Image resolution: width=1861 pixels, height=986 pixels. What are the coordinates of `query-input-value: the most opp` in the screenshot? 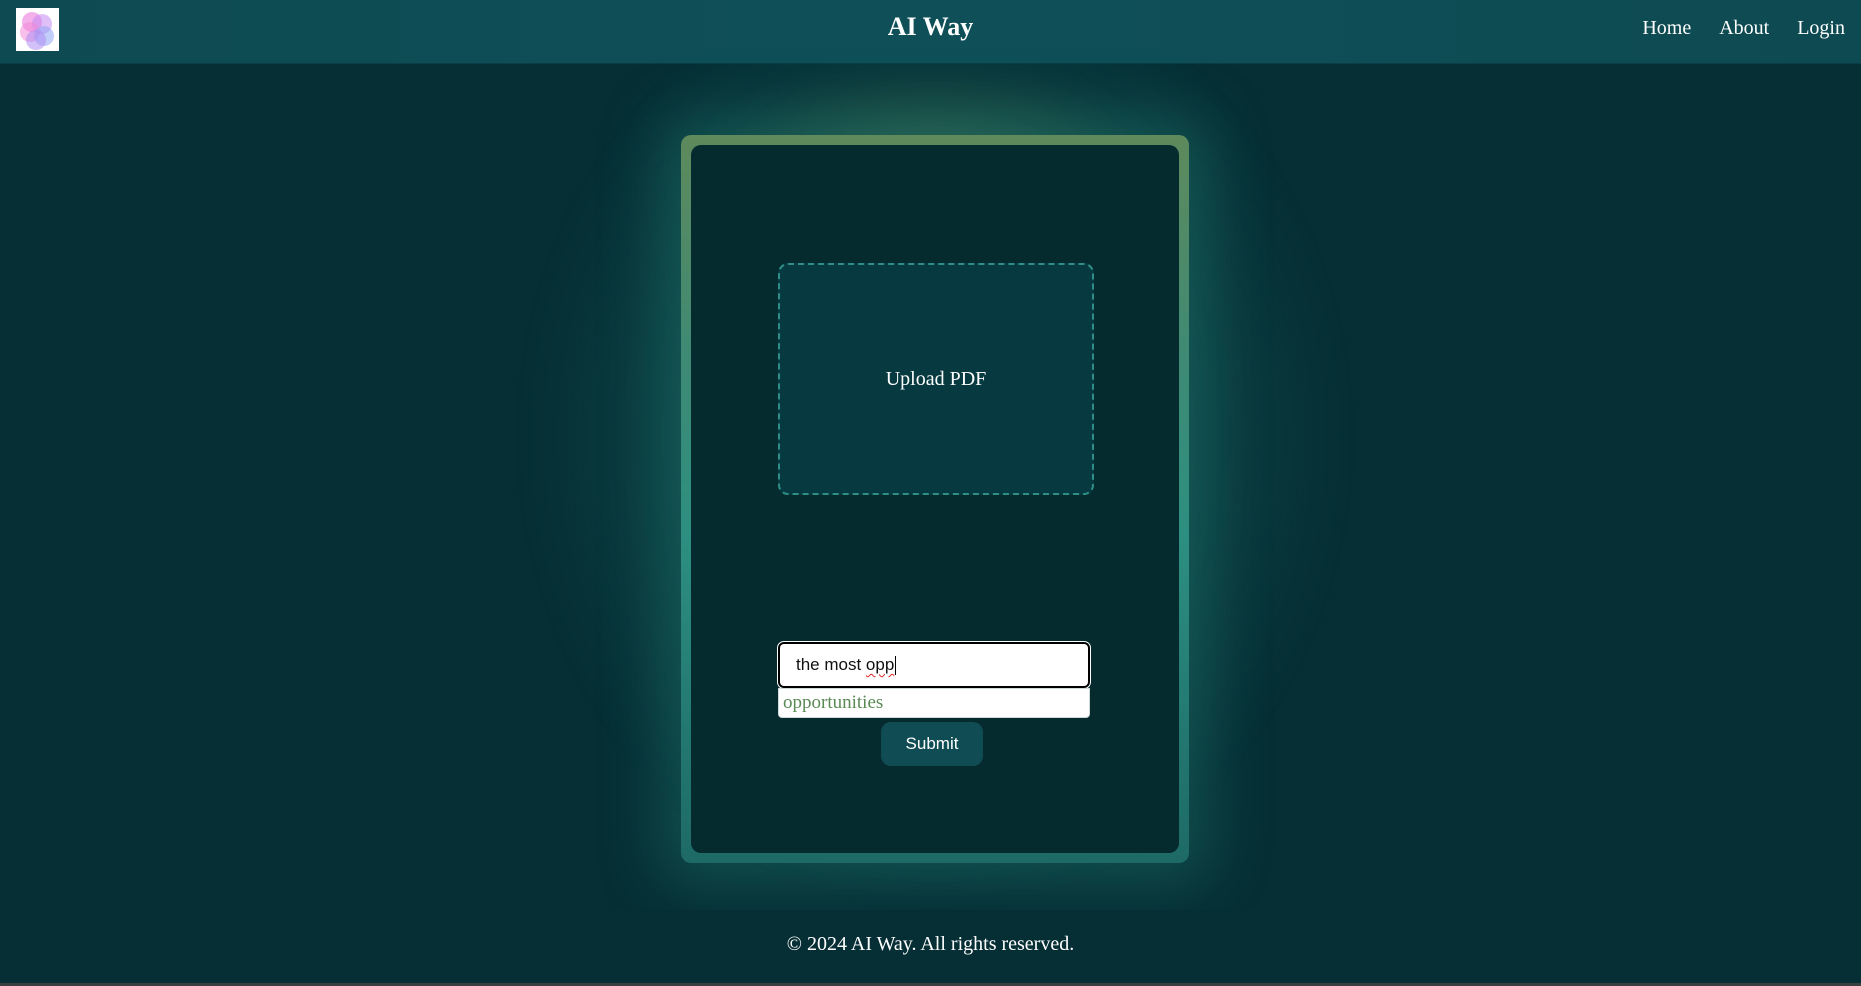 It's located at (845, 665).